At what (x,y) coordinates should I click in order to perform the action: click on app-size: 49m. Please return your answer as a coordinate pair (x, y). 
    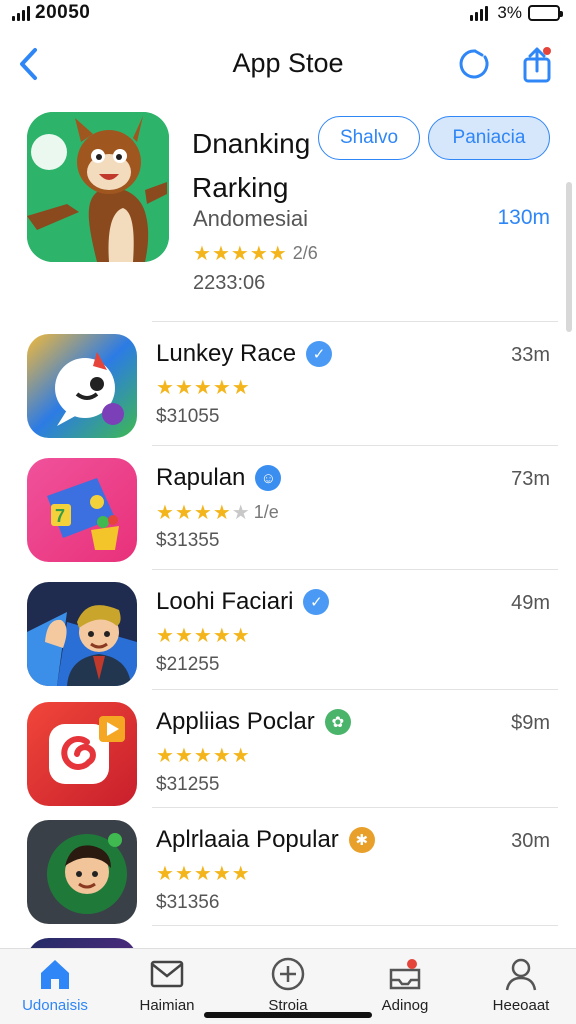
    Looking at the image, I should click on (530, 603).